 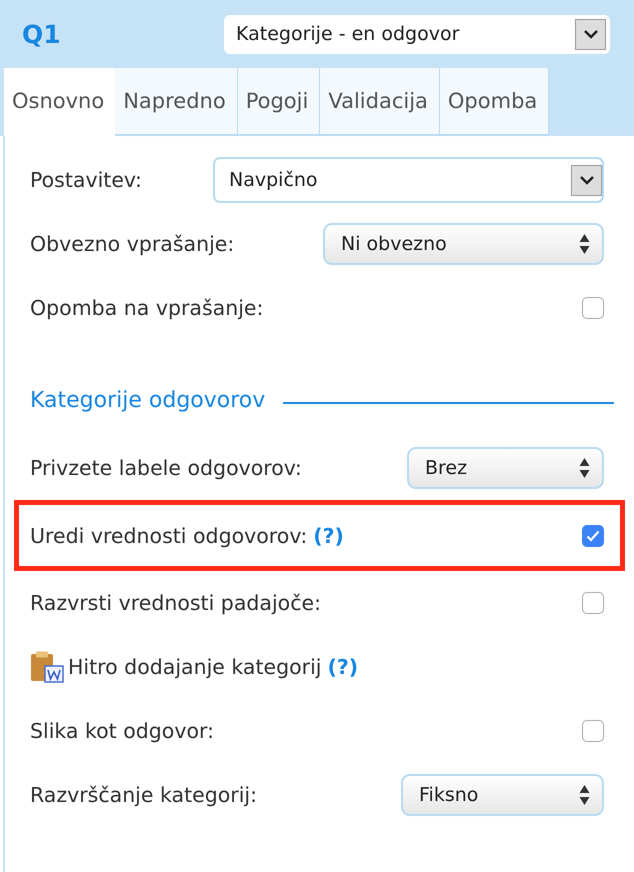 What do you see at coordinates (132, 244) in the screenshot?
I see `field-label: Obvezno vprašanje:` at bounding box center [132, 244].